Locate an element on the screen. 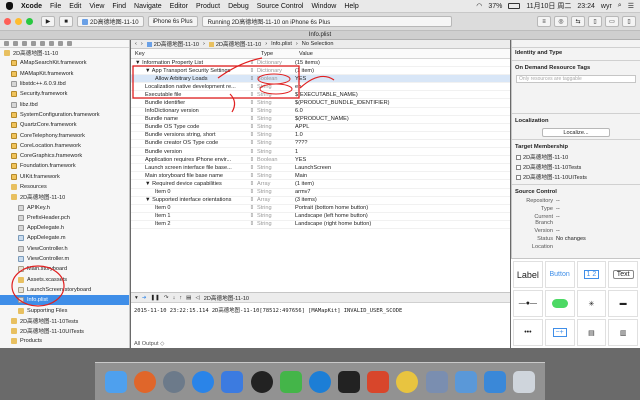 Image resolution: width=640 pixels, height=400 pixels. plist-key: Item 0 is located at coordinates (189, 192).